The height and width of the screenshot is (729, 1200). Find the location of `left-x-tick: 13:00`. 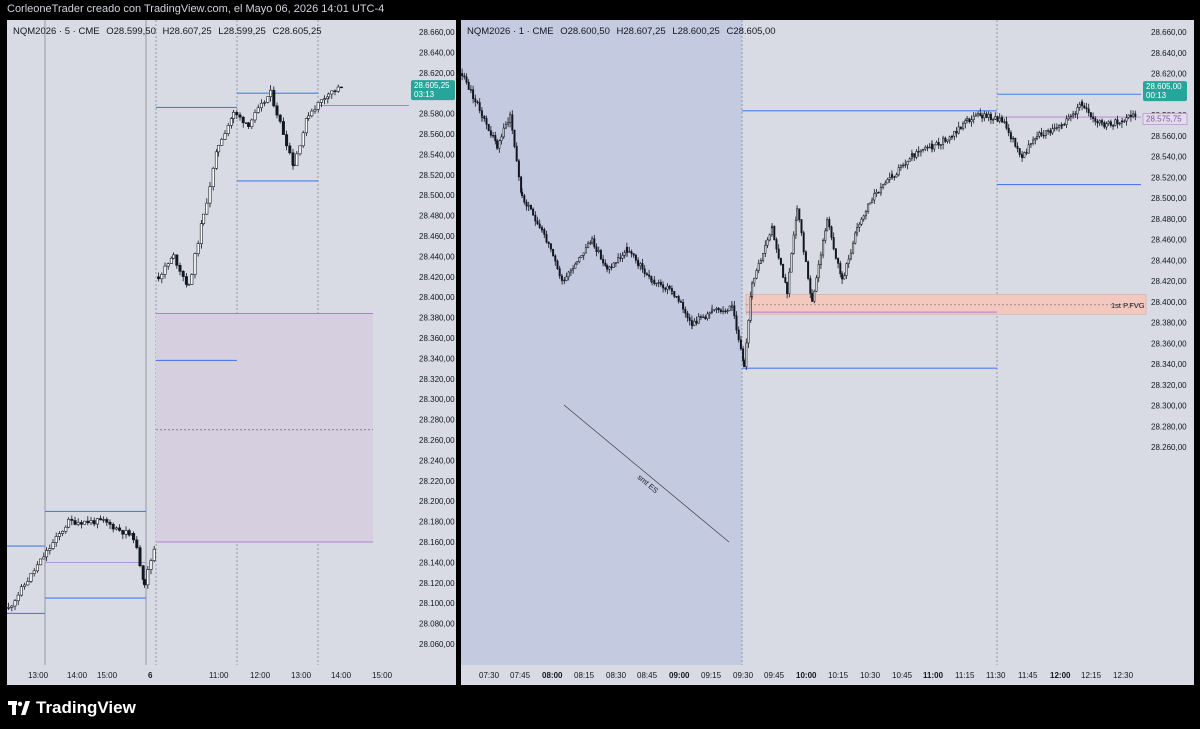

left-x-tick: 13:00 is located at coordinates (38, 675).